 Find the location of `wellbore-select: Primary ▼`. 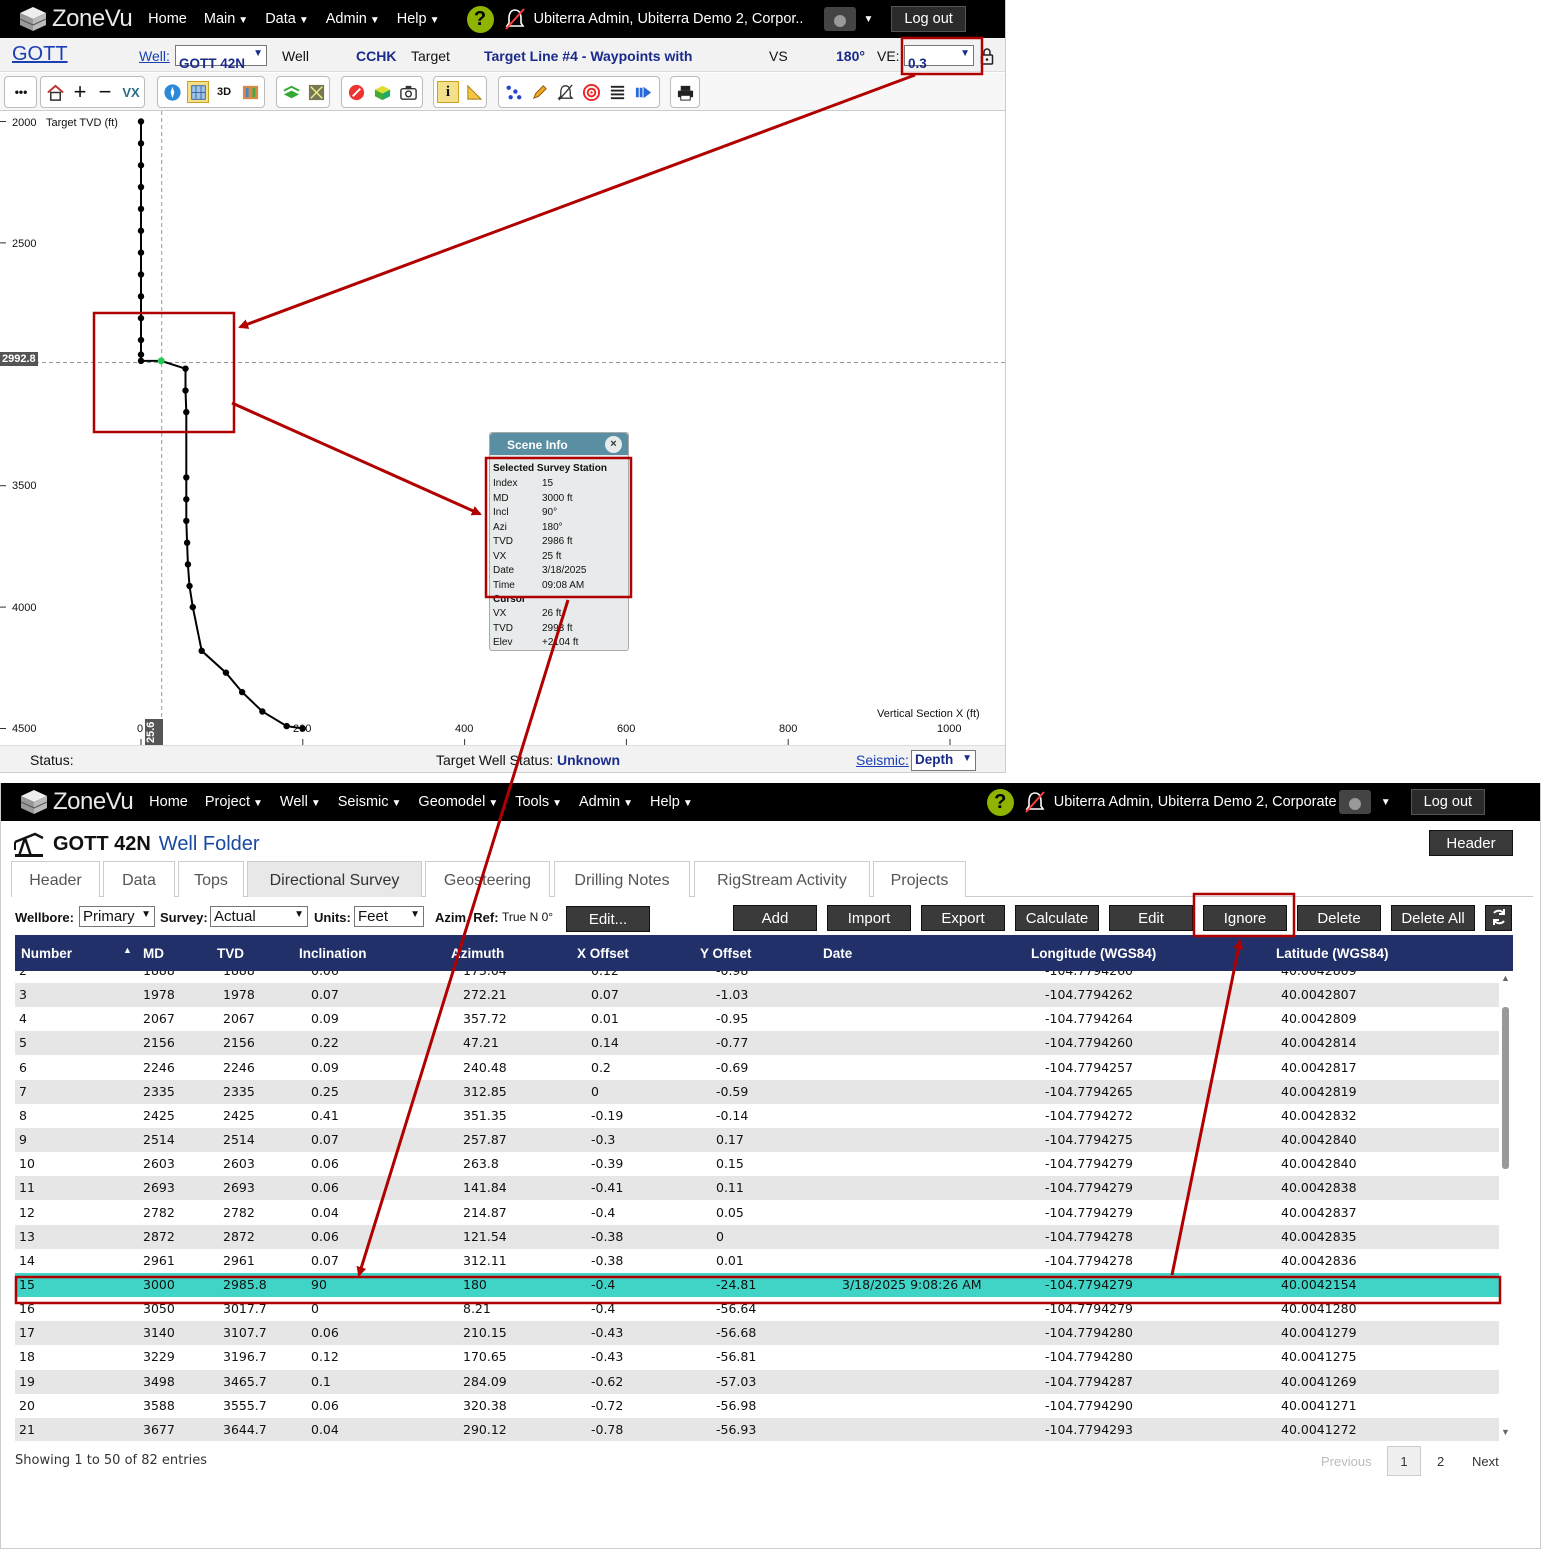

wellbore-select: Primary ▼ is located at coordinates (117, 916).